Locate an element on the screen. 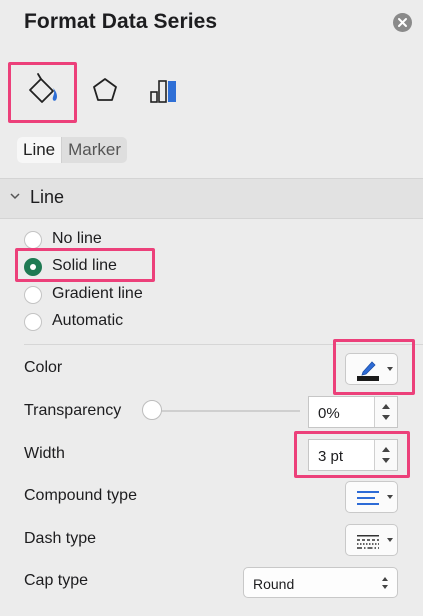 The width and height of the screenshot is (423, 616). compound-type-button is located at coordinates (371, 497).